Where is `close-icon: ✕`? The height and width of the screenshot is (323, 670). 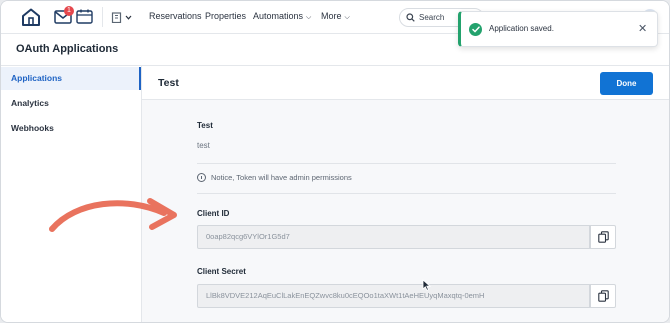
close-icon: ✕ is located at coordinates (642, 29).